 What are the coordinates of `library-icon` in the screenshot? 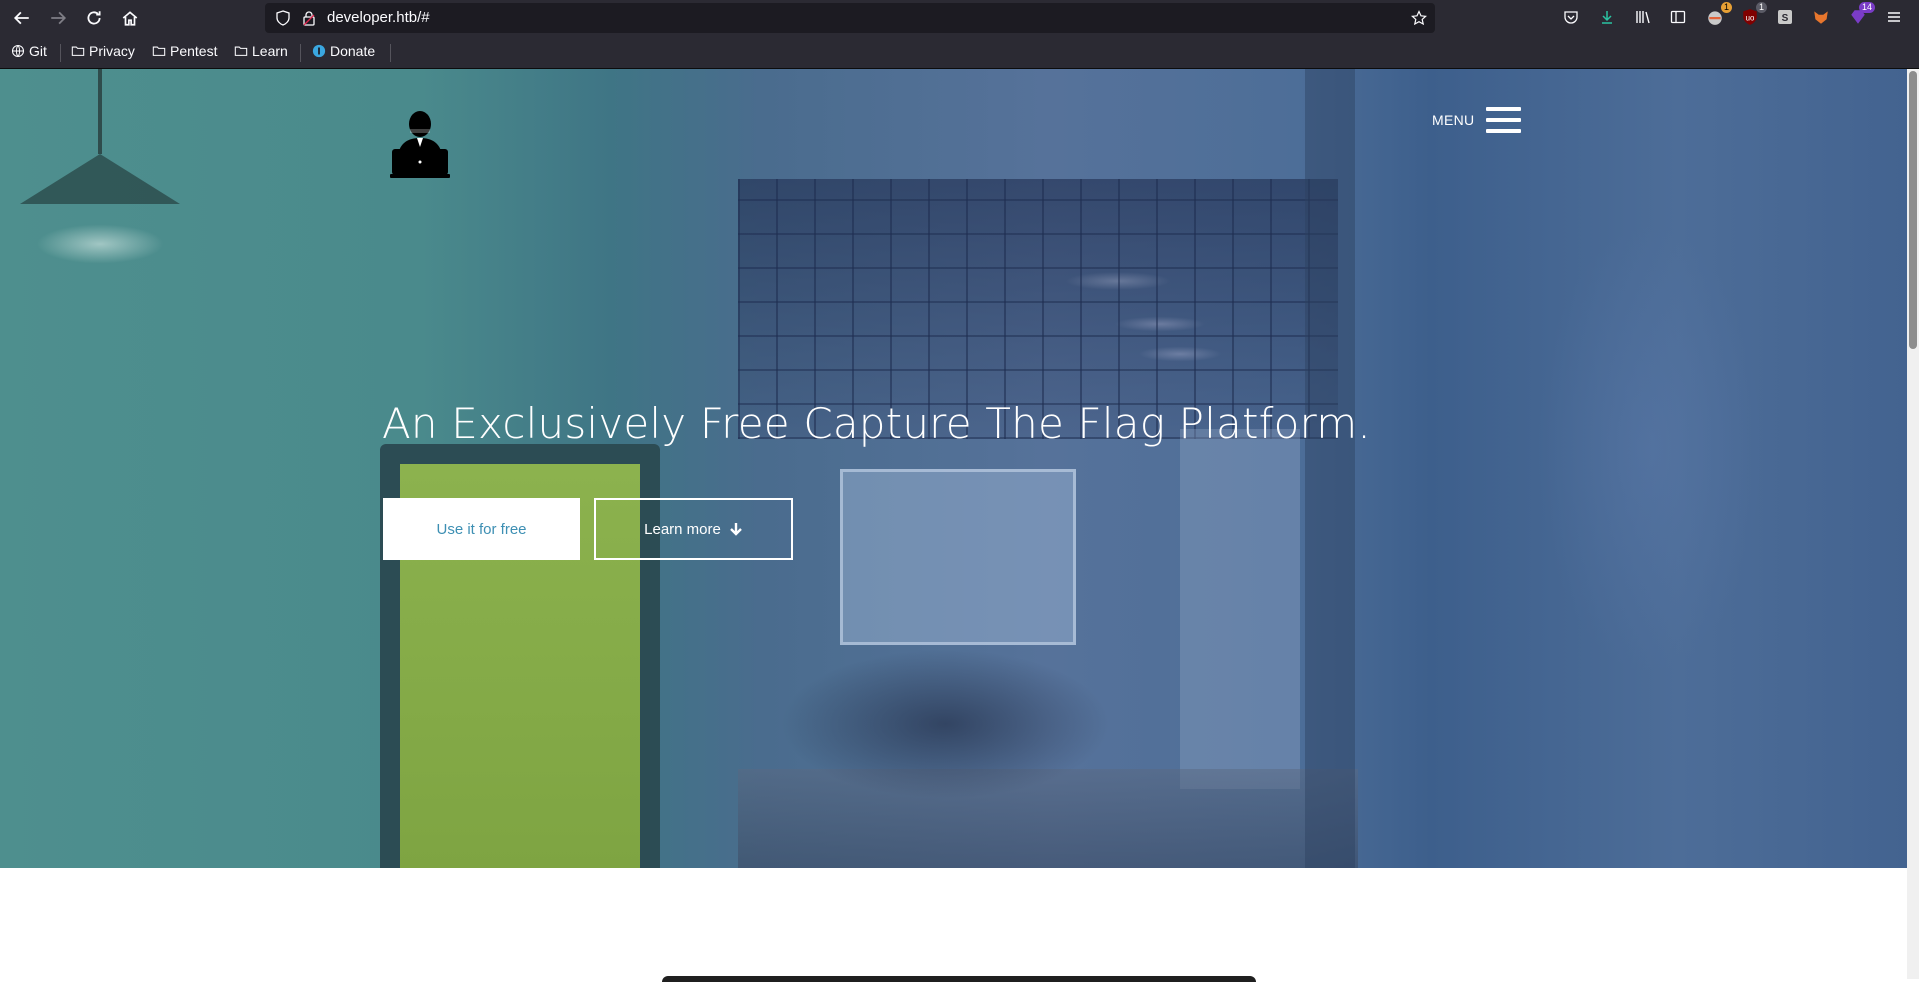 It's located at (1643, 17).